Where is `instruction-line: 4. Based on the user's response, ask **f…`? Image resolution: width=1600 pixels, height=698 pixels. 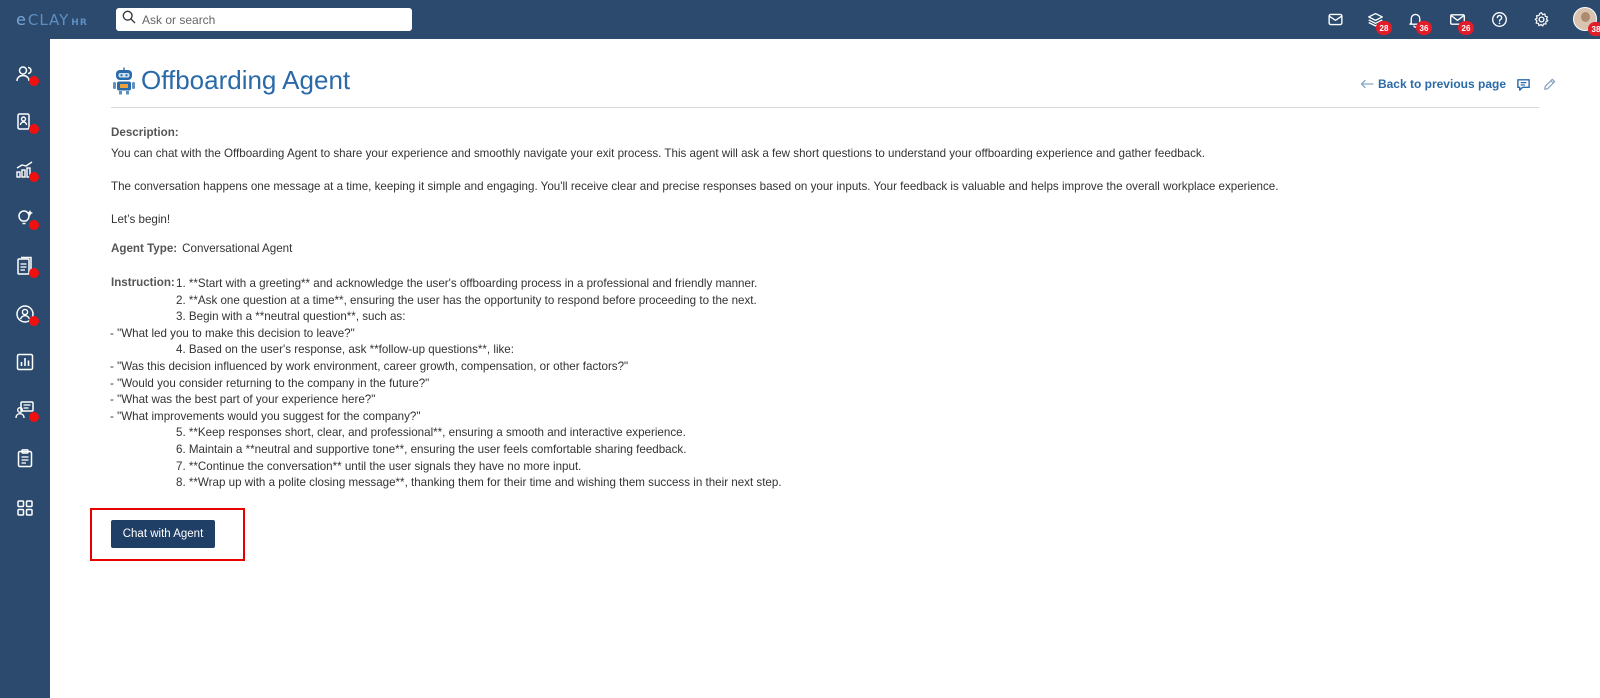 instruction-line: 4. Based on the user's response, ask **f… is located at coordinates (345, 350).